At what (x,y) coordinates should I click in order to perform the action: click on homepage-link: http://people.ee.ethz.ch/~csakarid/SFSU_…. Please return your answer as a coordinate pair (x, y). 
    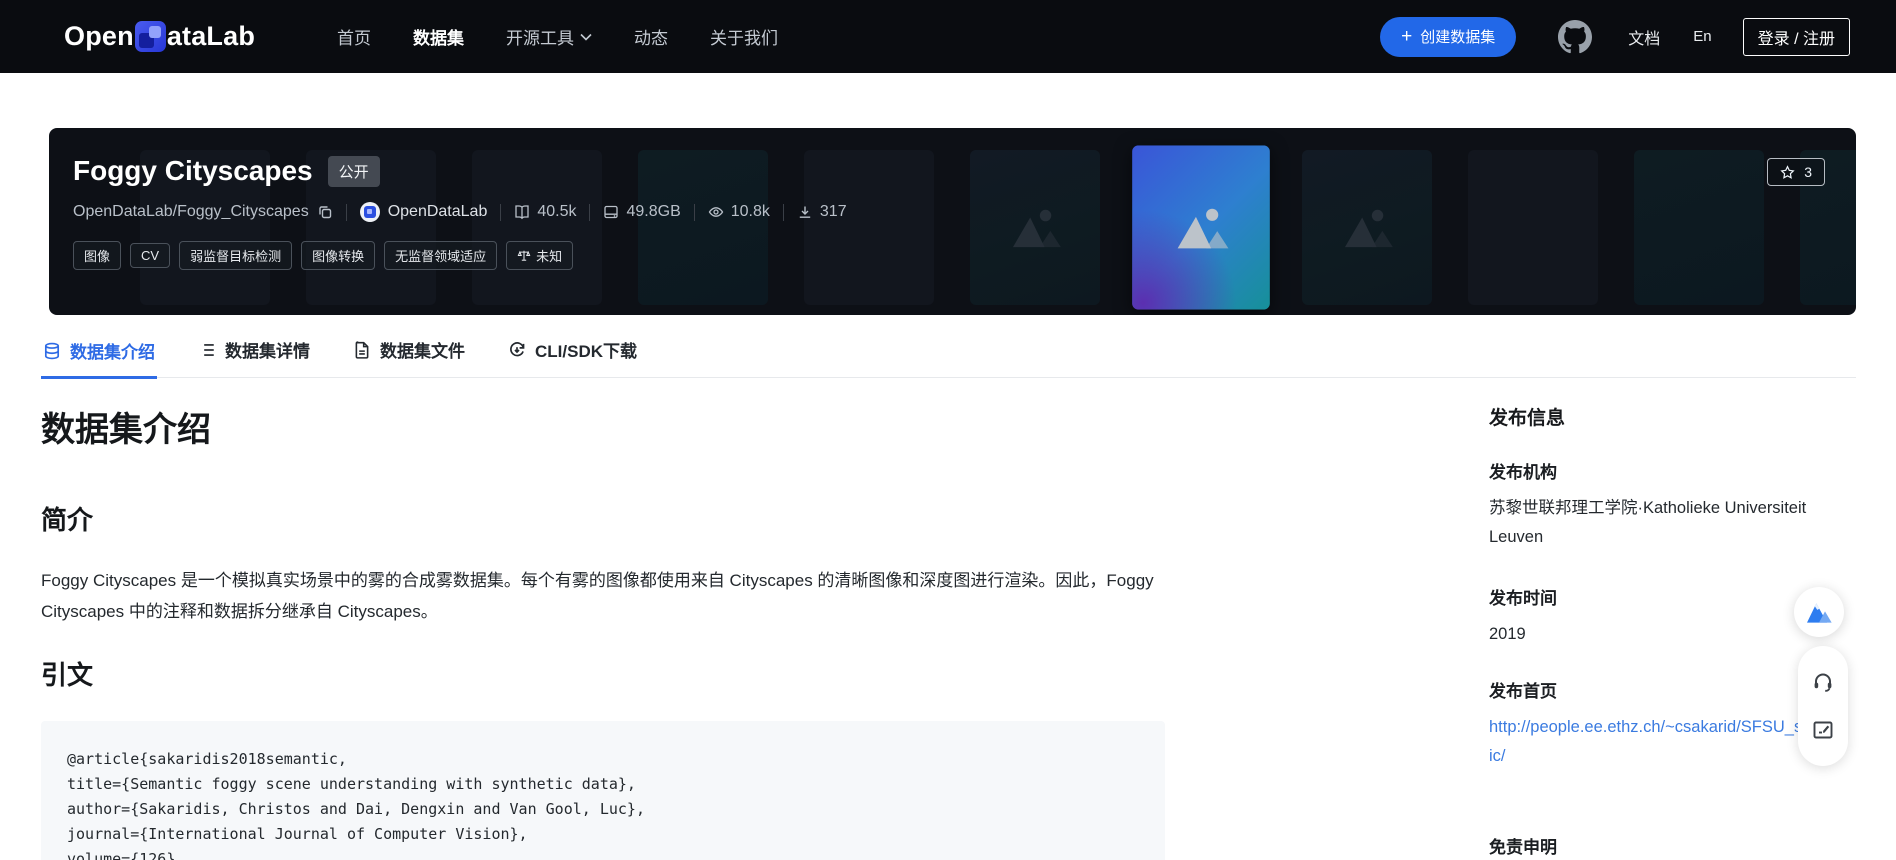
    Looking at the image, I should click on (1669, 742).